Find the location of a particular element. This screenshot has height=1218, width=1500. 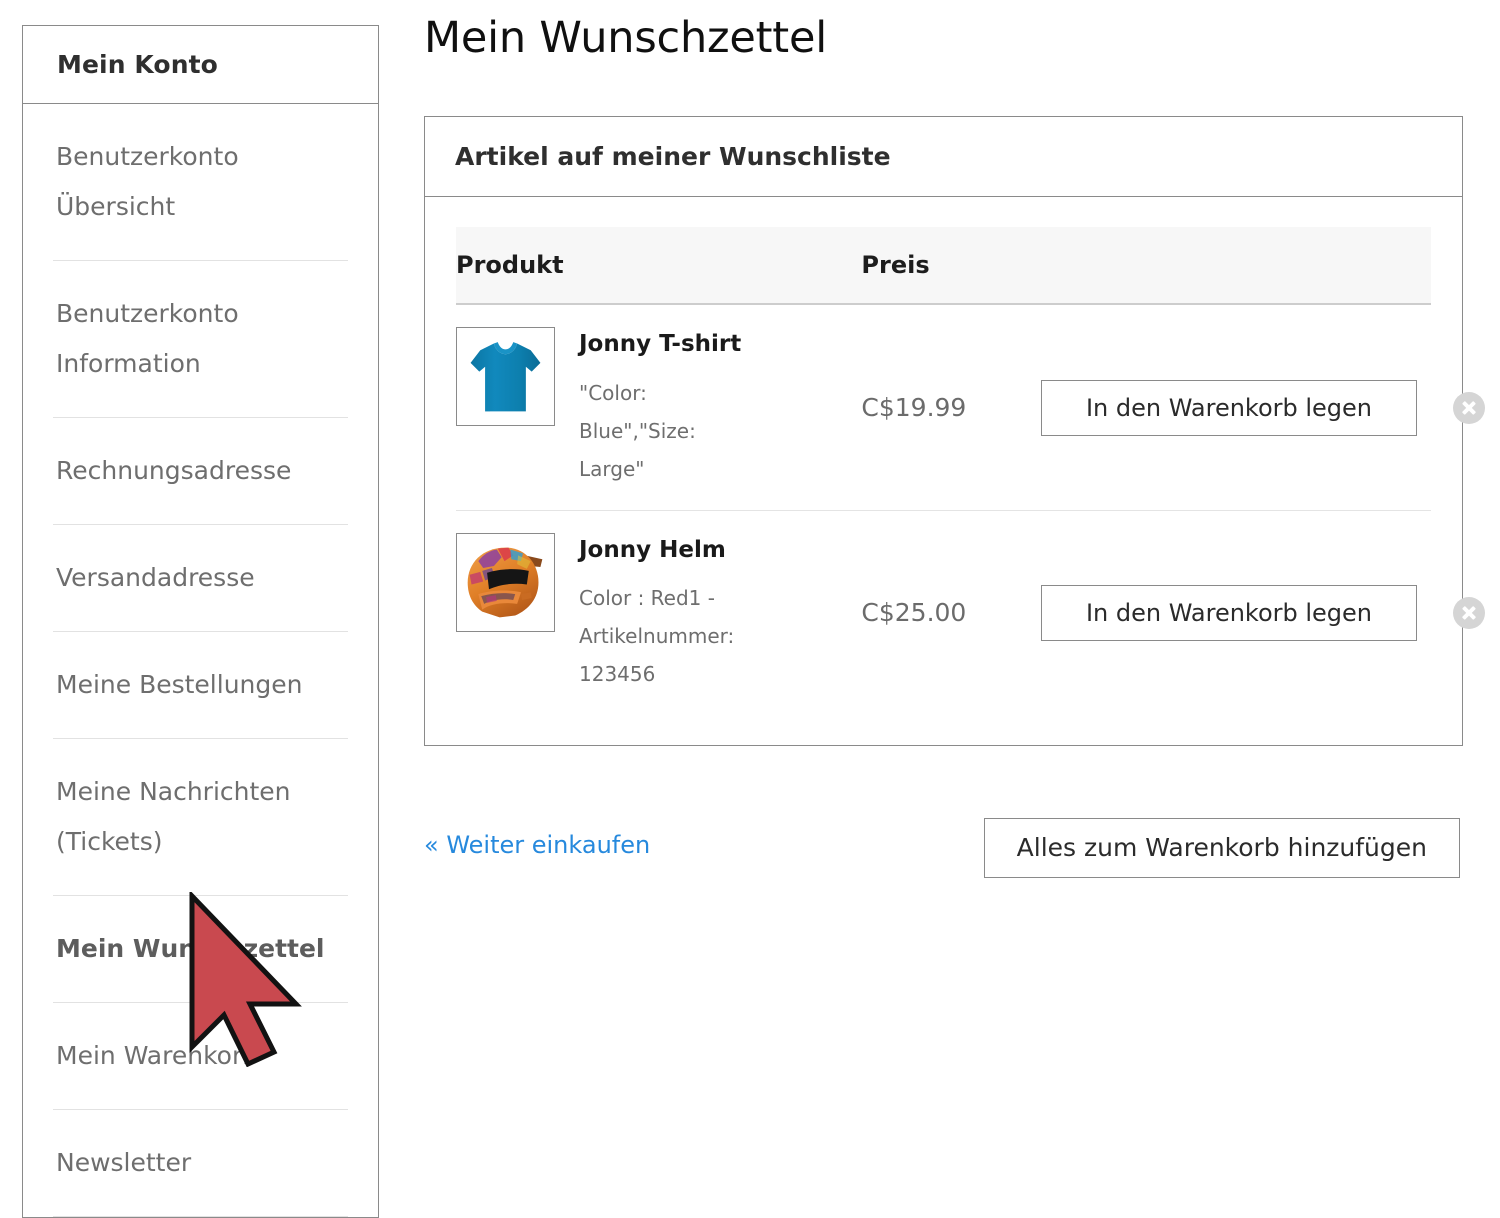

sidebar-item-rechnungsadresse: Rechnungsadresse is located at coordinates (200, 471).